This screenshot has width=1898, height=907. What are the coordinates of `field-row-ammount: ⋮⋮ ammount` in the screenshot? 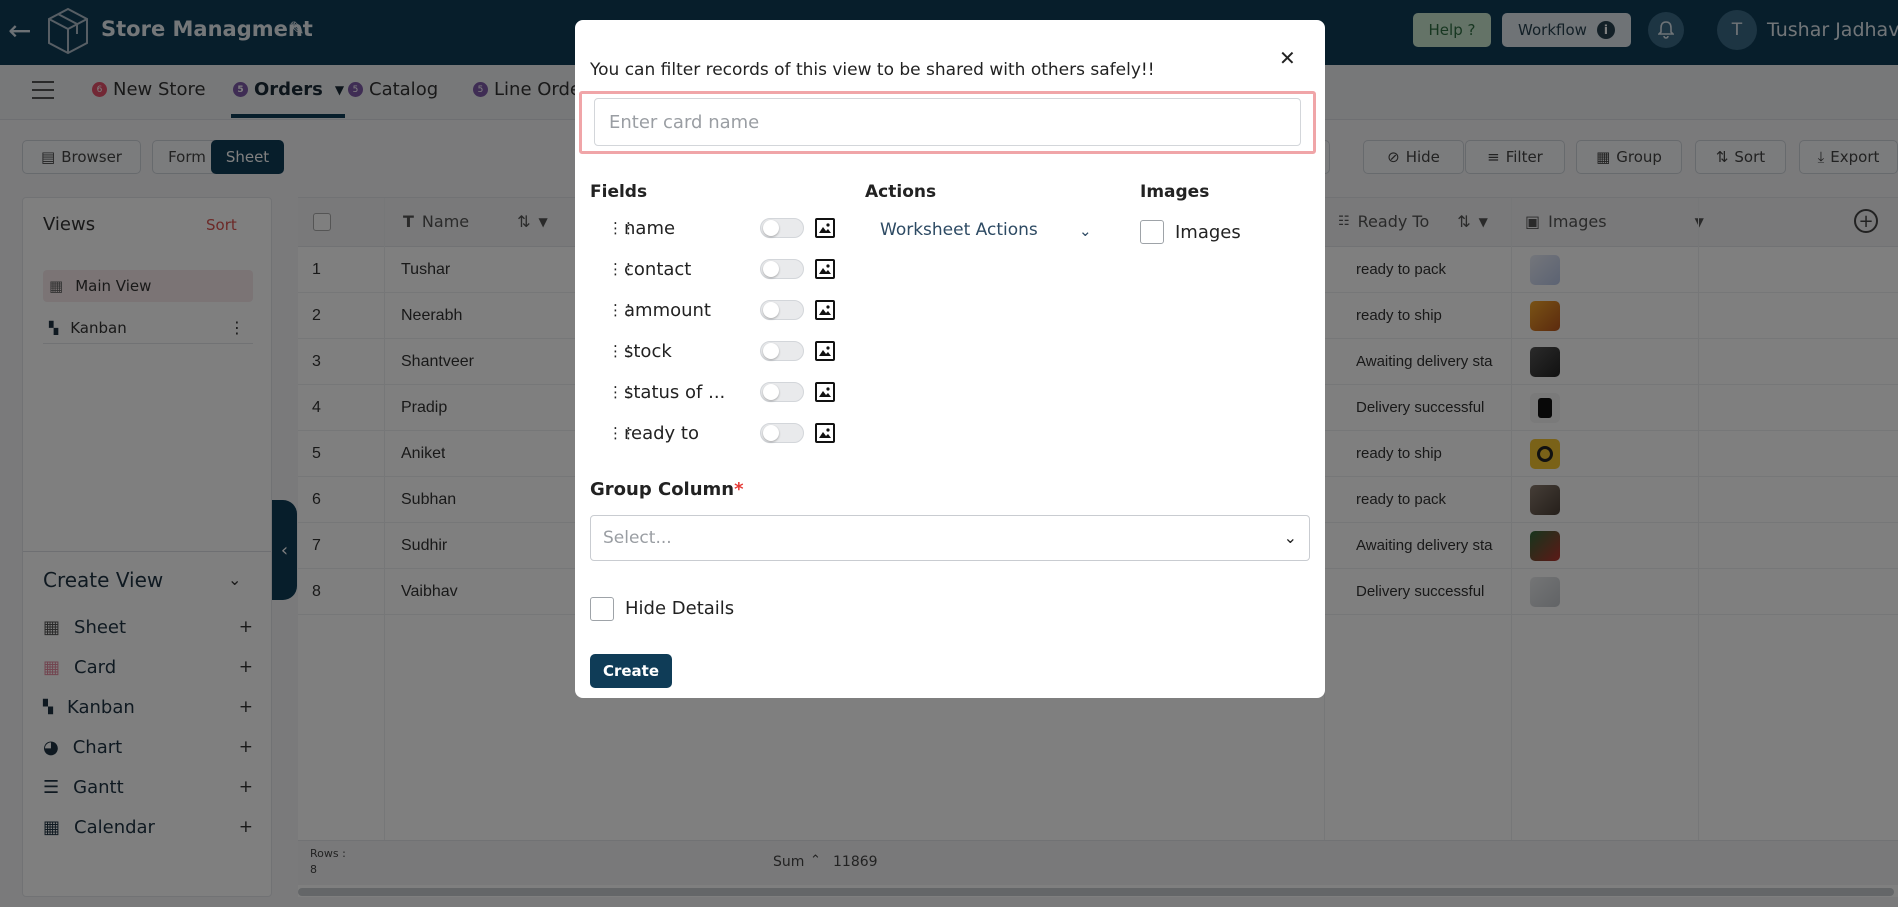 It's located at (728, 310).